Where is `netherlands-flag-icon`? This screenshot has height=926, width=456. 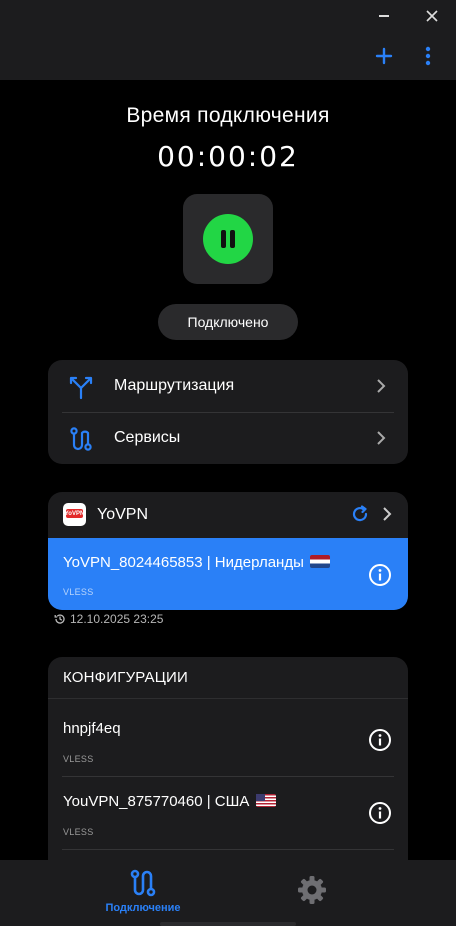 netherlands-flag-icon is located at coordinates (320, 561).